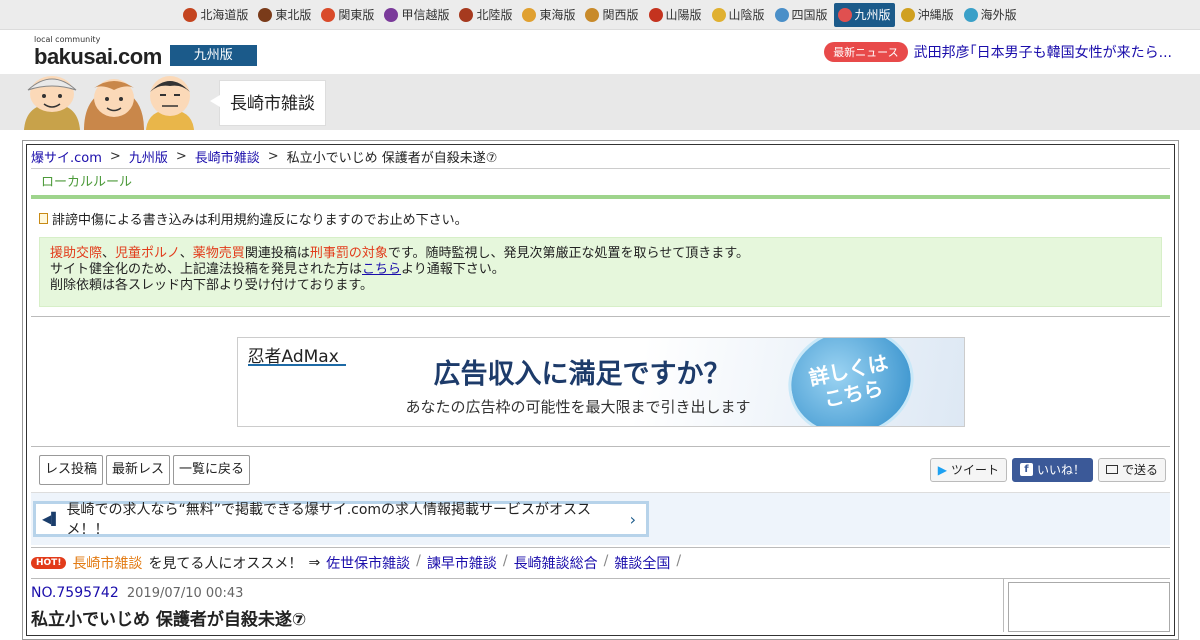 Image resolution: width=1200 pixels, height=640 pixels. I want to click on koshinetsu-icon, so click(391, 14).